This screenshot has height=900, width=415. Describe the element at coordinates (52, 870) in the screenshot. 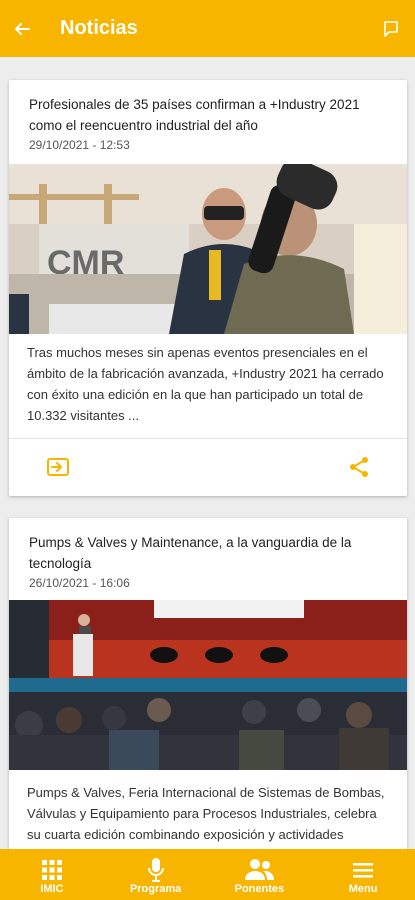

I see `grid-icon` at that location.